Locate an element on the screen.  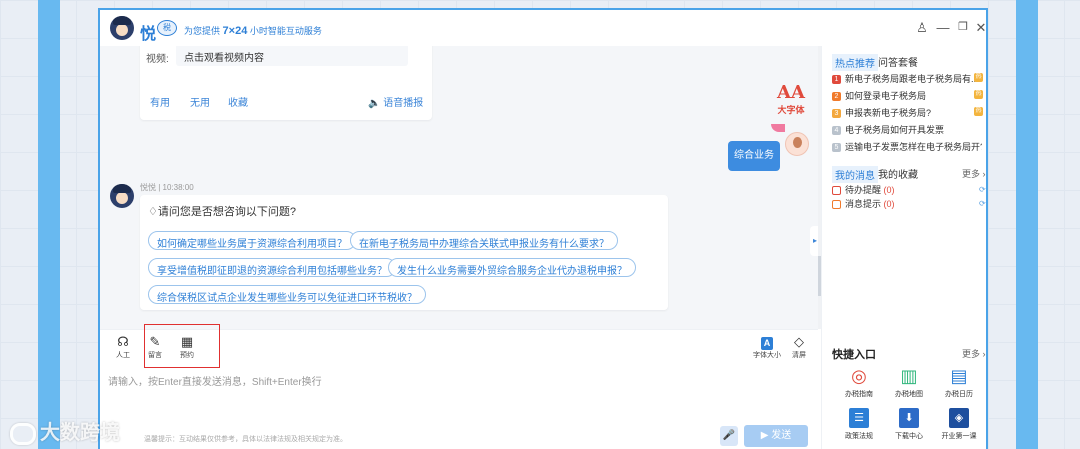
tab-my-favorites: 我的收藏 is located at coordinates (898, 173).